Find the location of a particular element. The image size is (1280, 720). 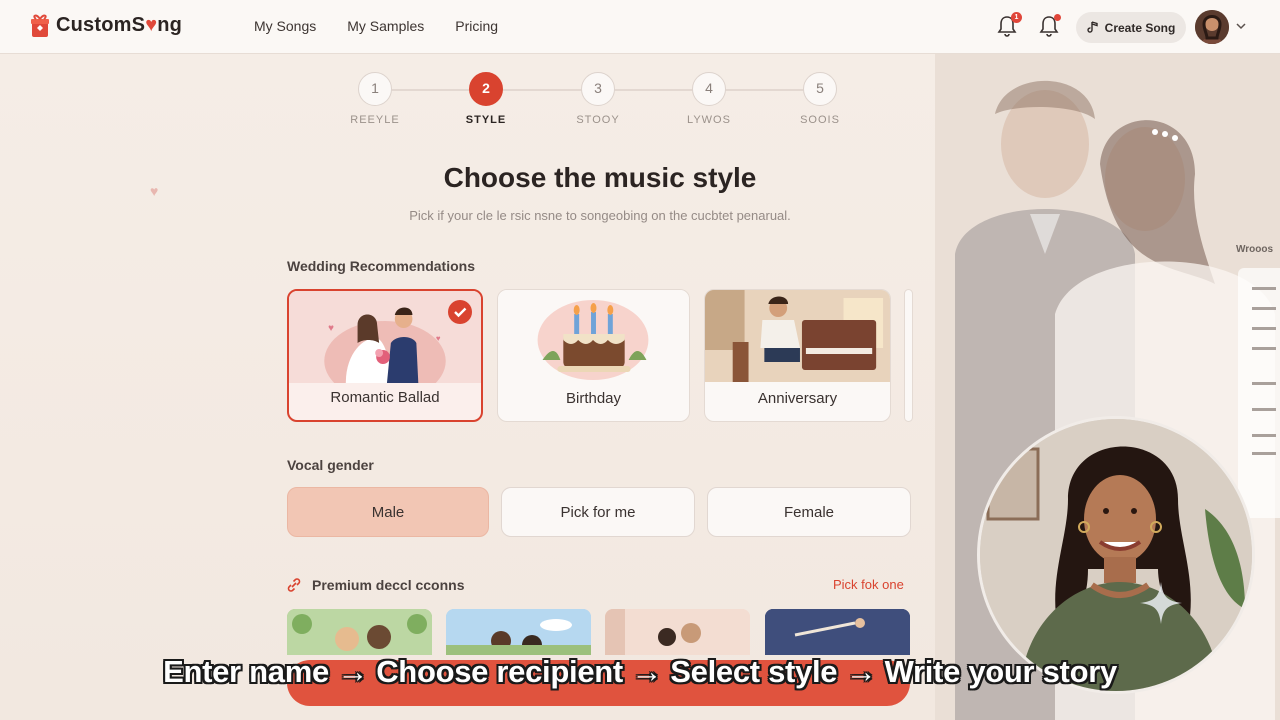

vocal-pick-for-me-button: Pick for me is located at coordinates (598, 512).